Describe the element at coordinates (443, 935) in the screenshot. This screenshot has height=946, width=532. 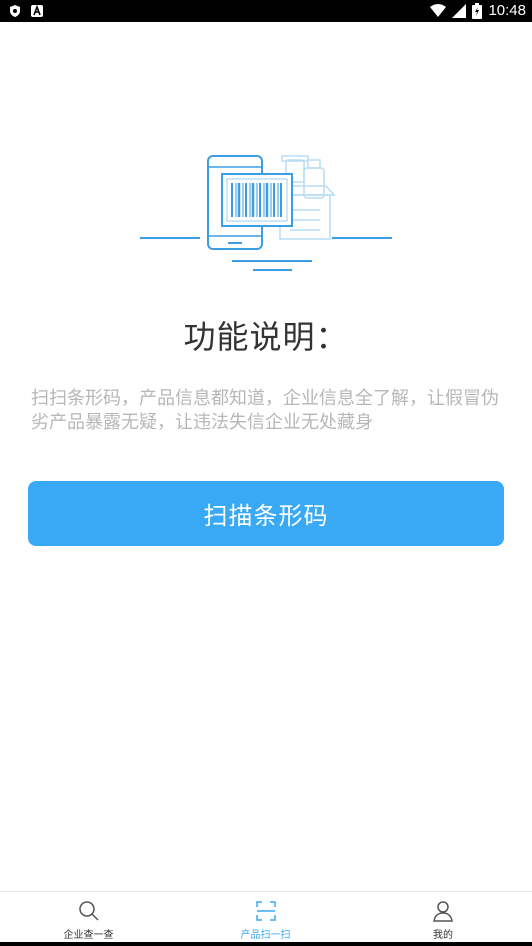
I see `tab-label: 我的` at that location.